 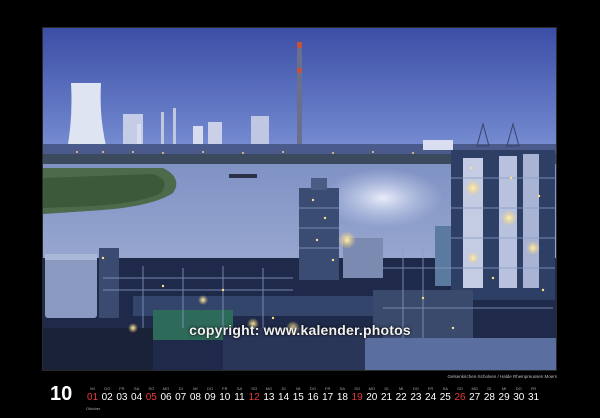 I want to click on day-number: 16, so click(x=313, y=397).